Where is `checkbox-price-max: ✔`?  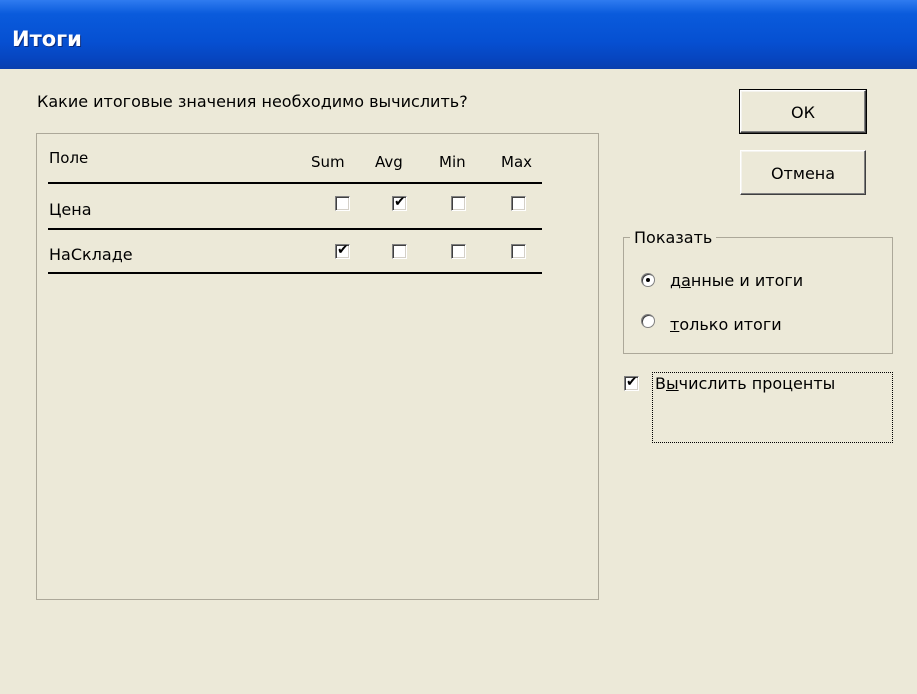
checkbox-price-max: ✔ is located at coordinates (518, 203).